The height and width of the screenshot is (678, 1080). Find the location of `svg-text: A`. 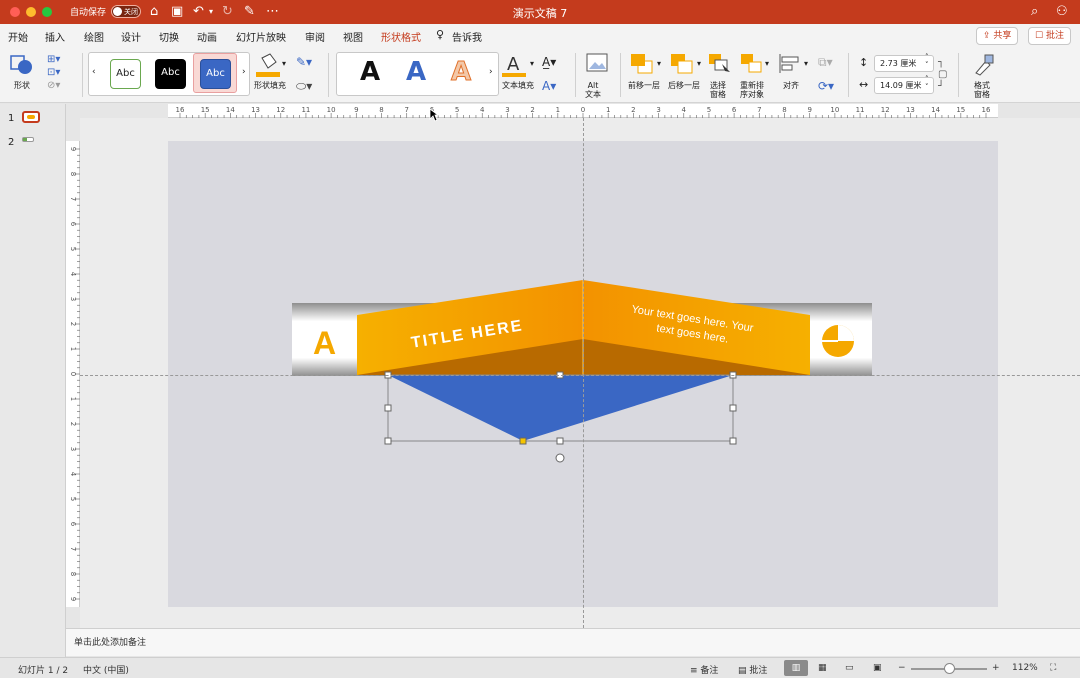

svg-text: A is located at coordinates (513, 64).